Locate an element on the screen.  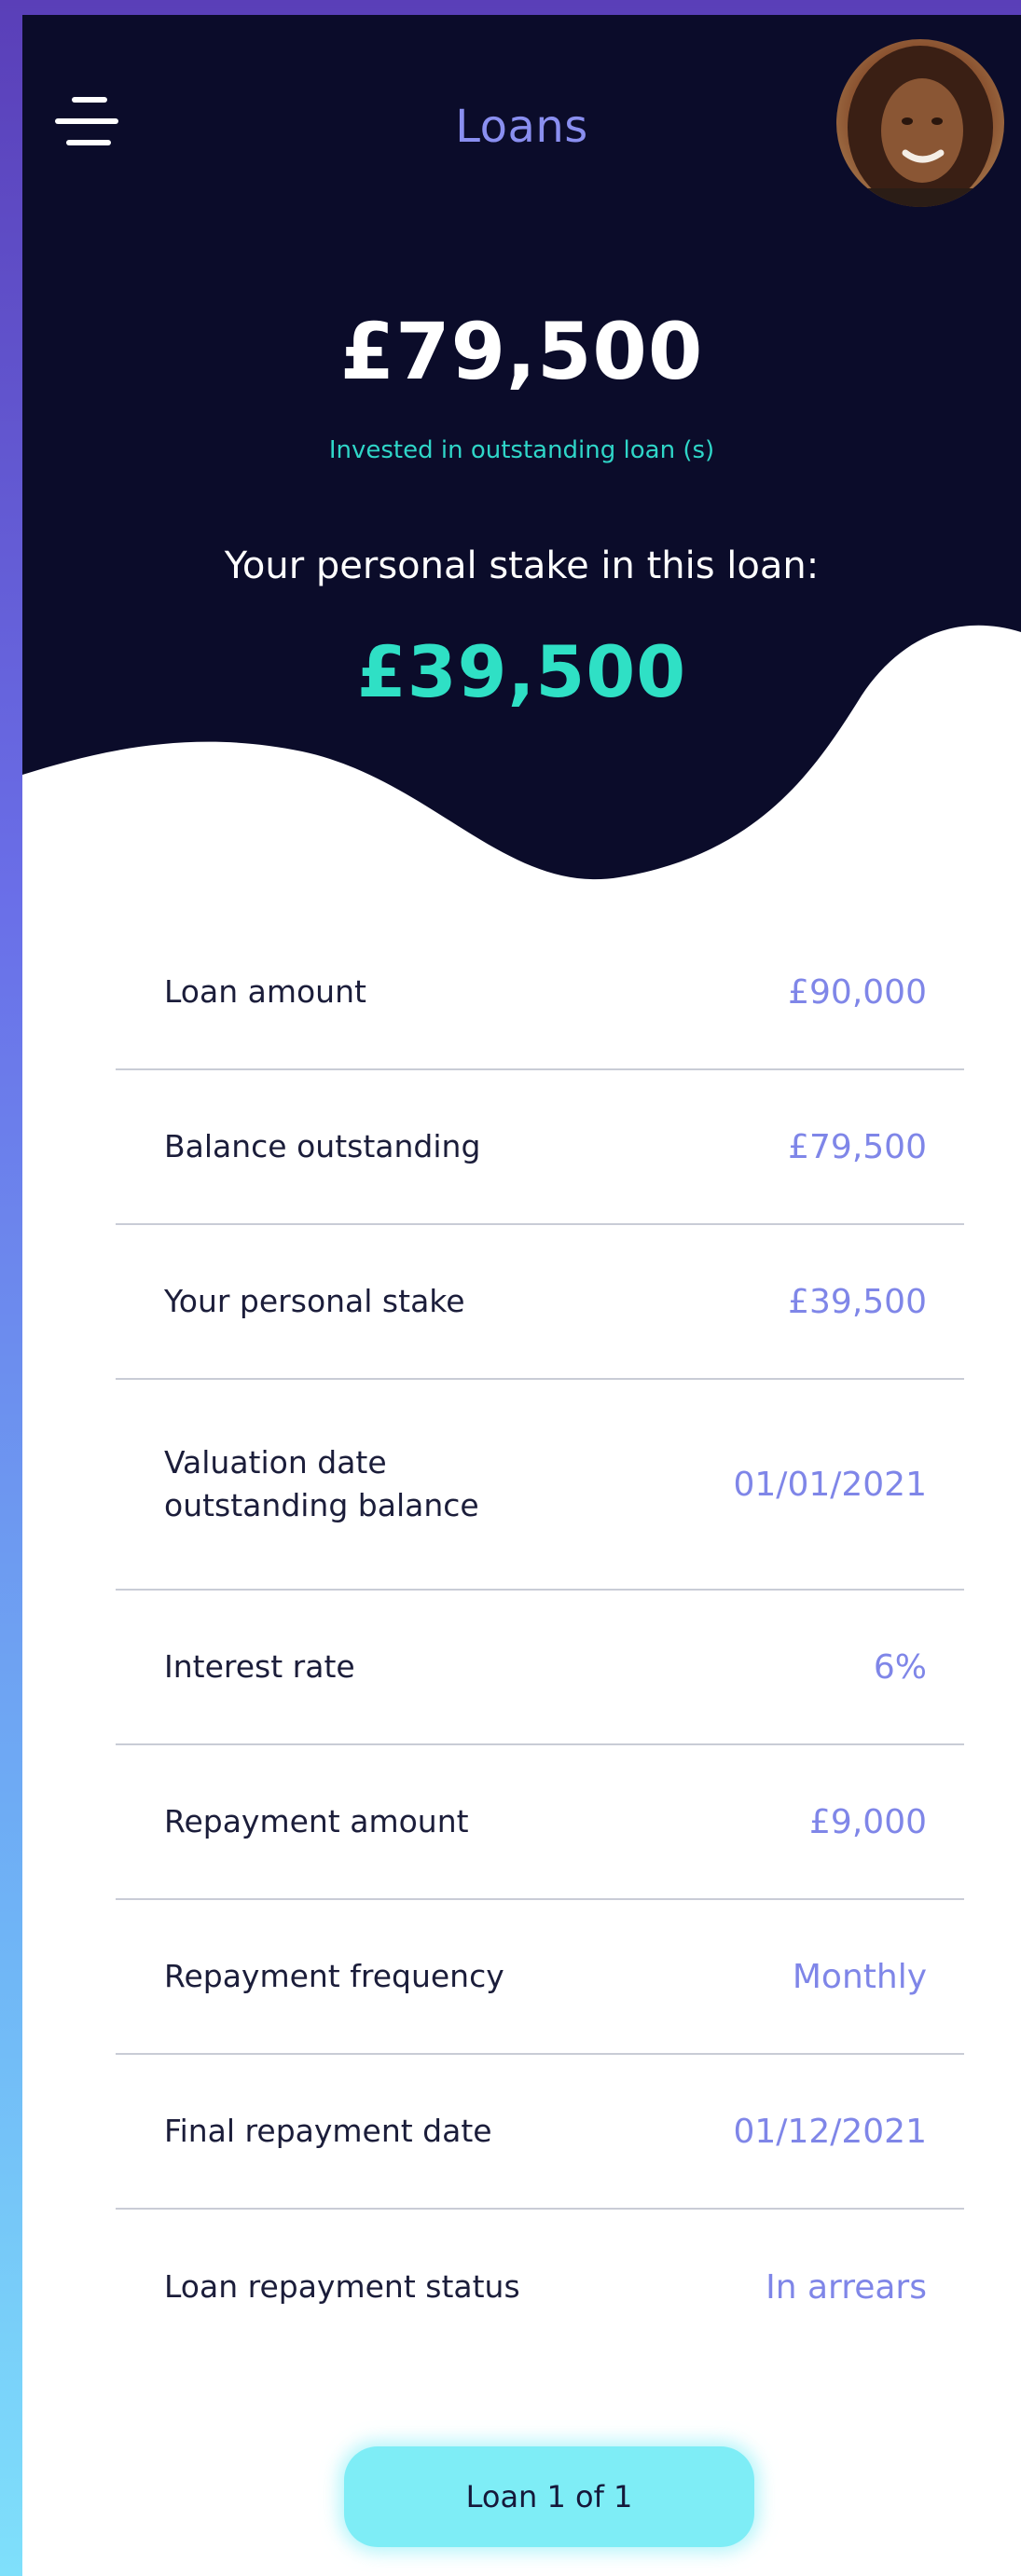
detail-label: Balance outstanding is located at coordinates (322, 1145).